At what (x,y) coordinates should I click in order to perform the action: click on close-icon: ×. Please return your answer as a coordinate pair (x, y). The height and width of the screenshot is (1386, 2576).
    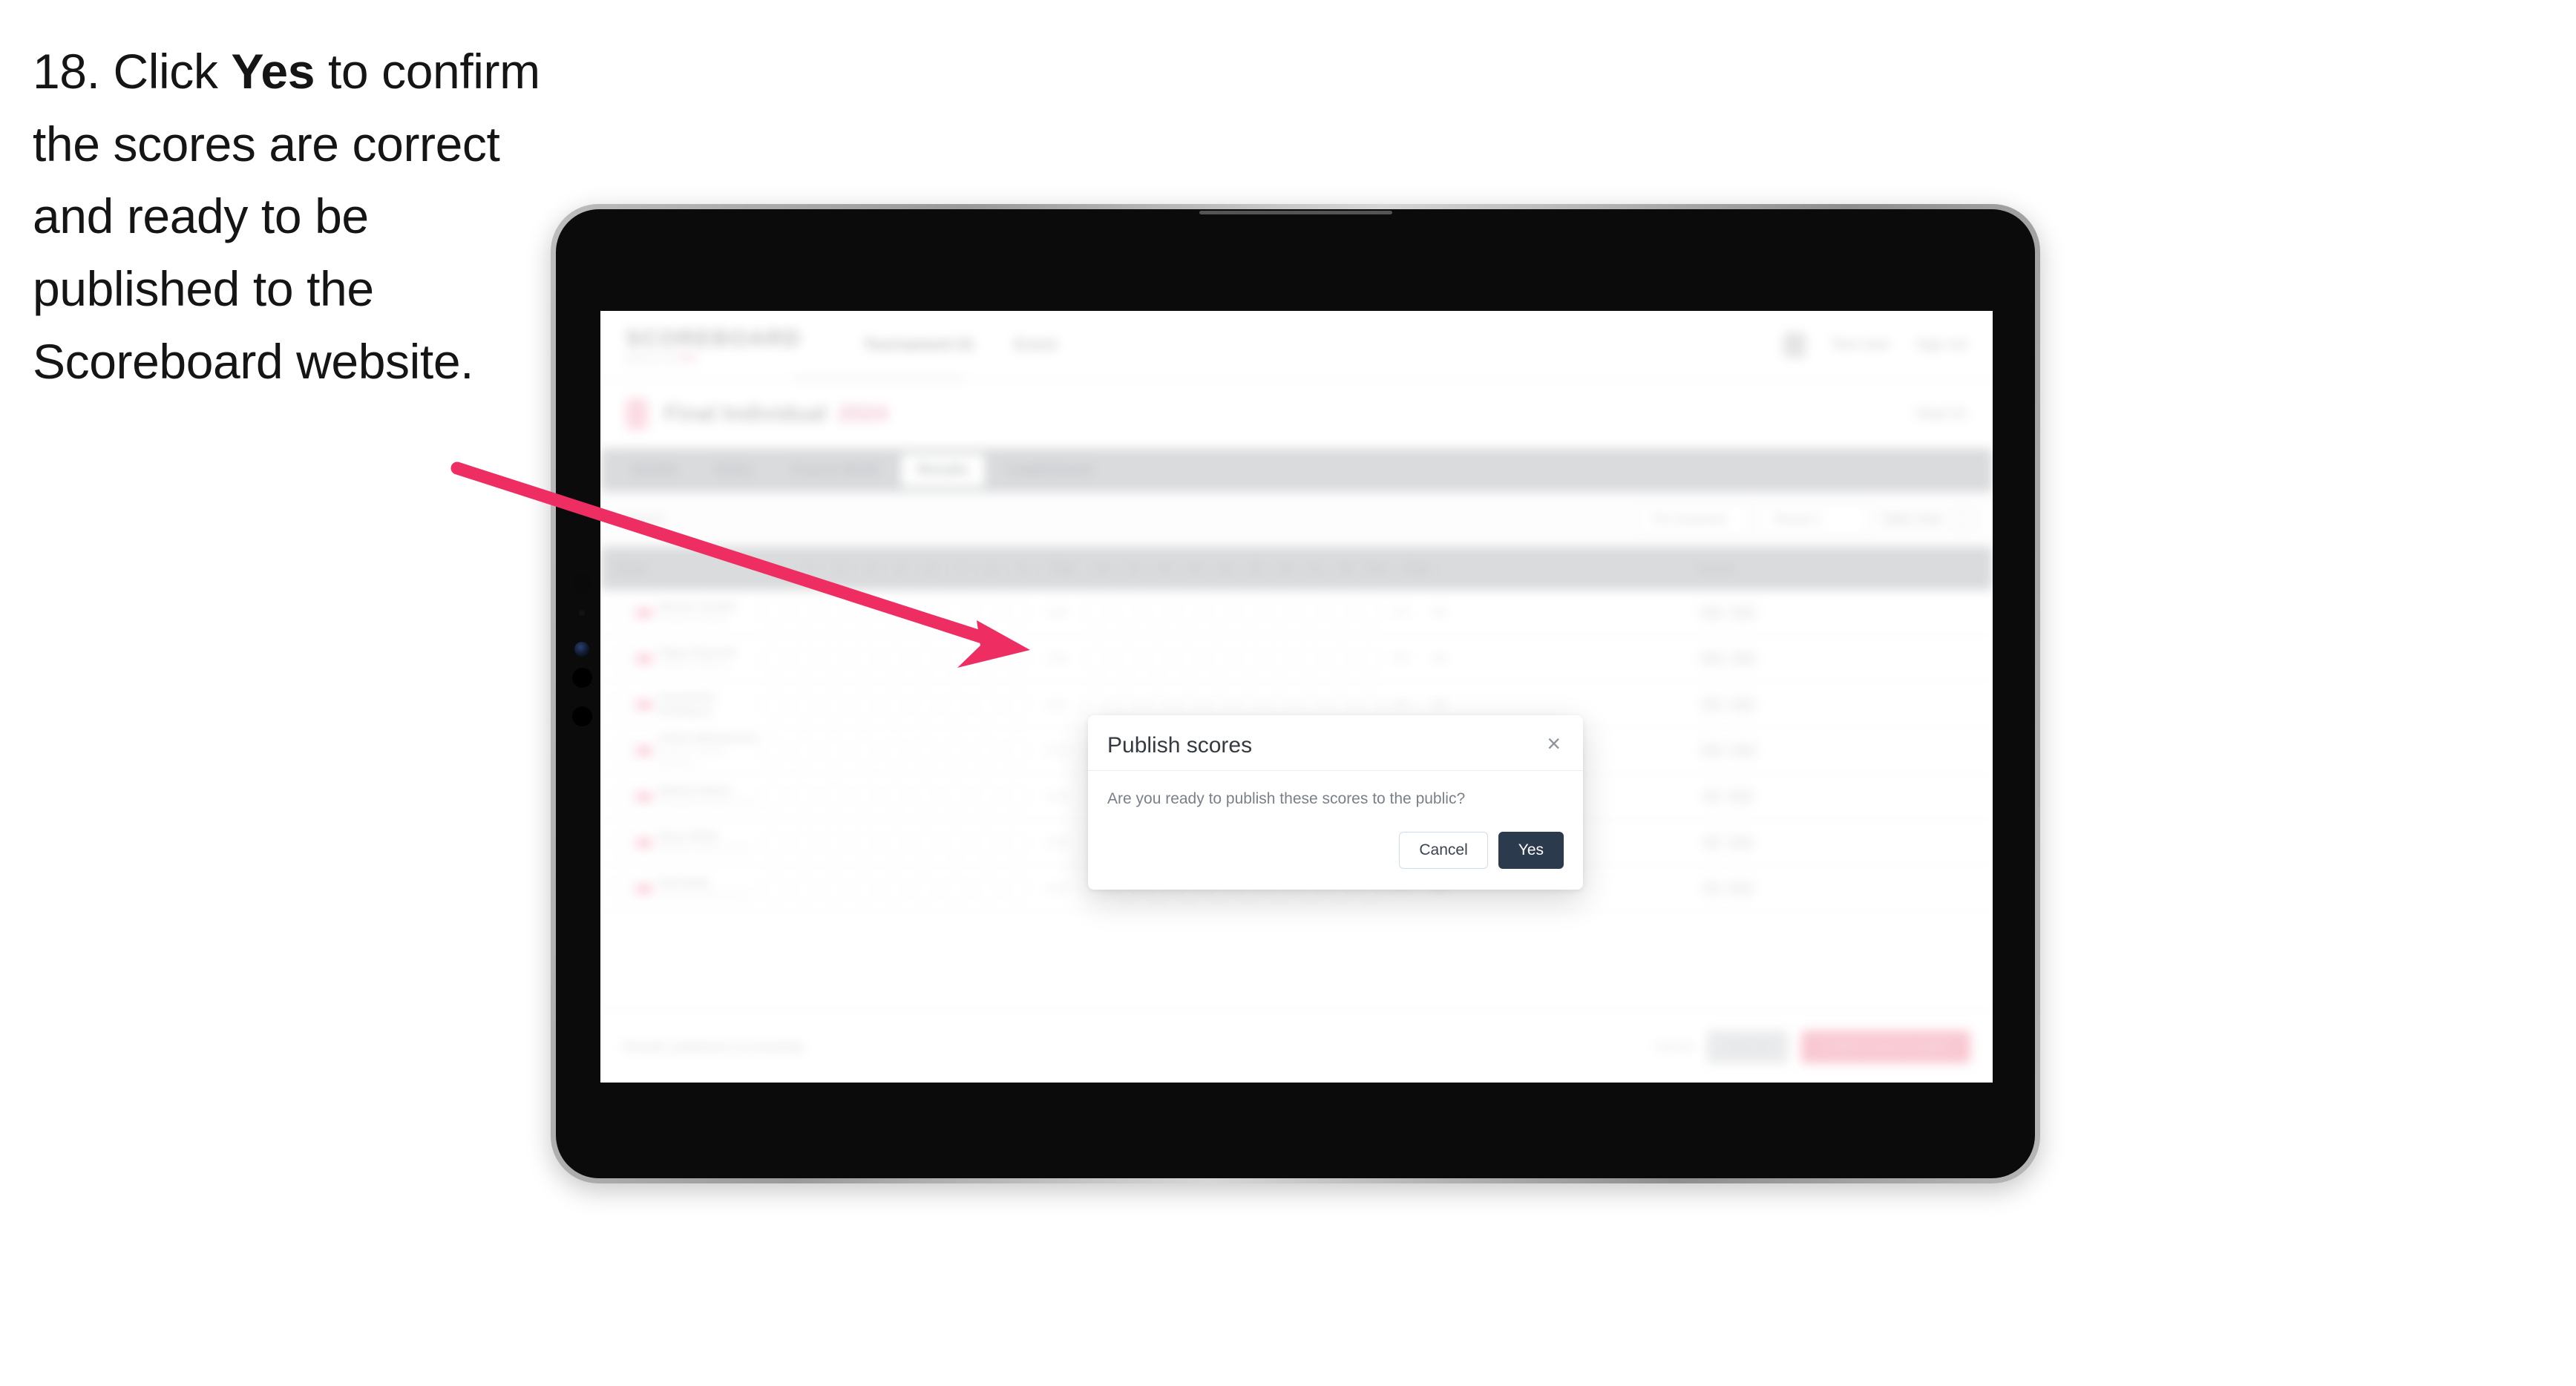
    Looking at the image, I should click on (1554, 743).